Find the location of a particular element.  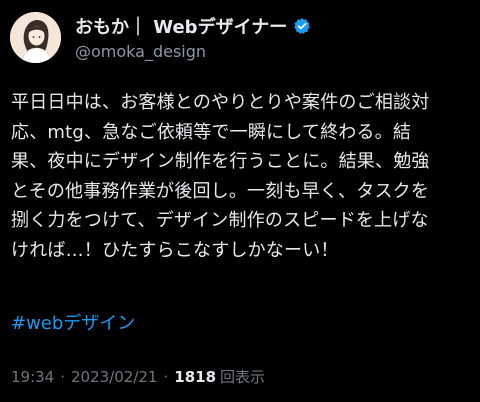

display-name: おもか｜ Webデザイナー is located at coordinates (181, 26).